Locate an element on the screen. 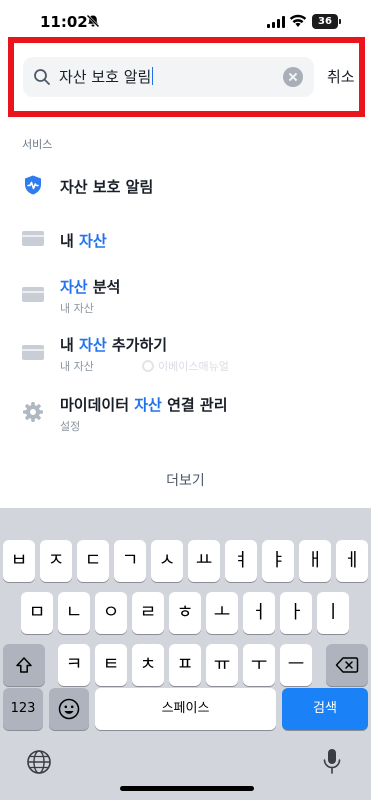 The image size is (371, 800). more-button: 더보기 is located at coordinates (185, 480).